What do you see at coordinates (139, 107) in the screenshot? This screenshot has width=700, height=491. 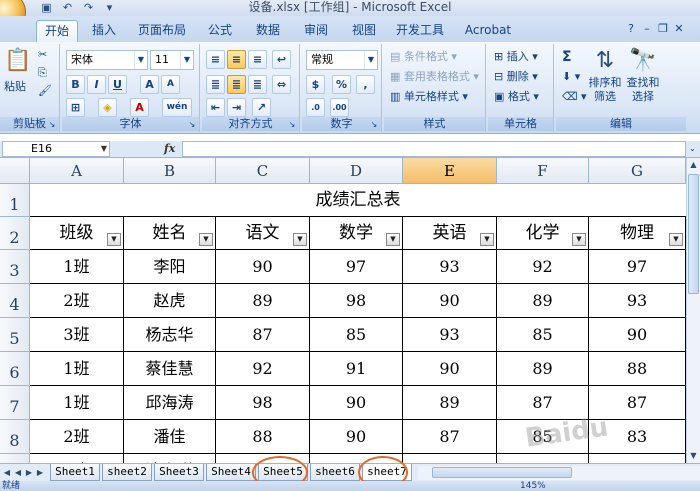 I see `font-color-button: A` at bounding box center [139, 107].